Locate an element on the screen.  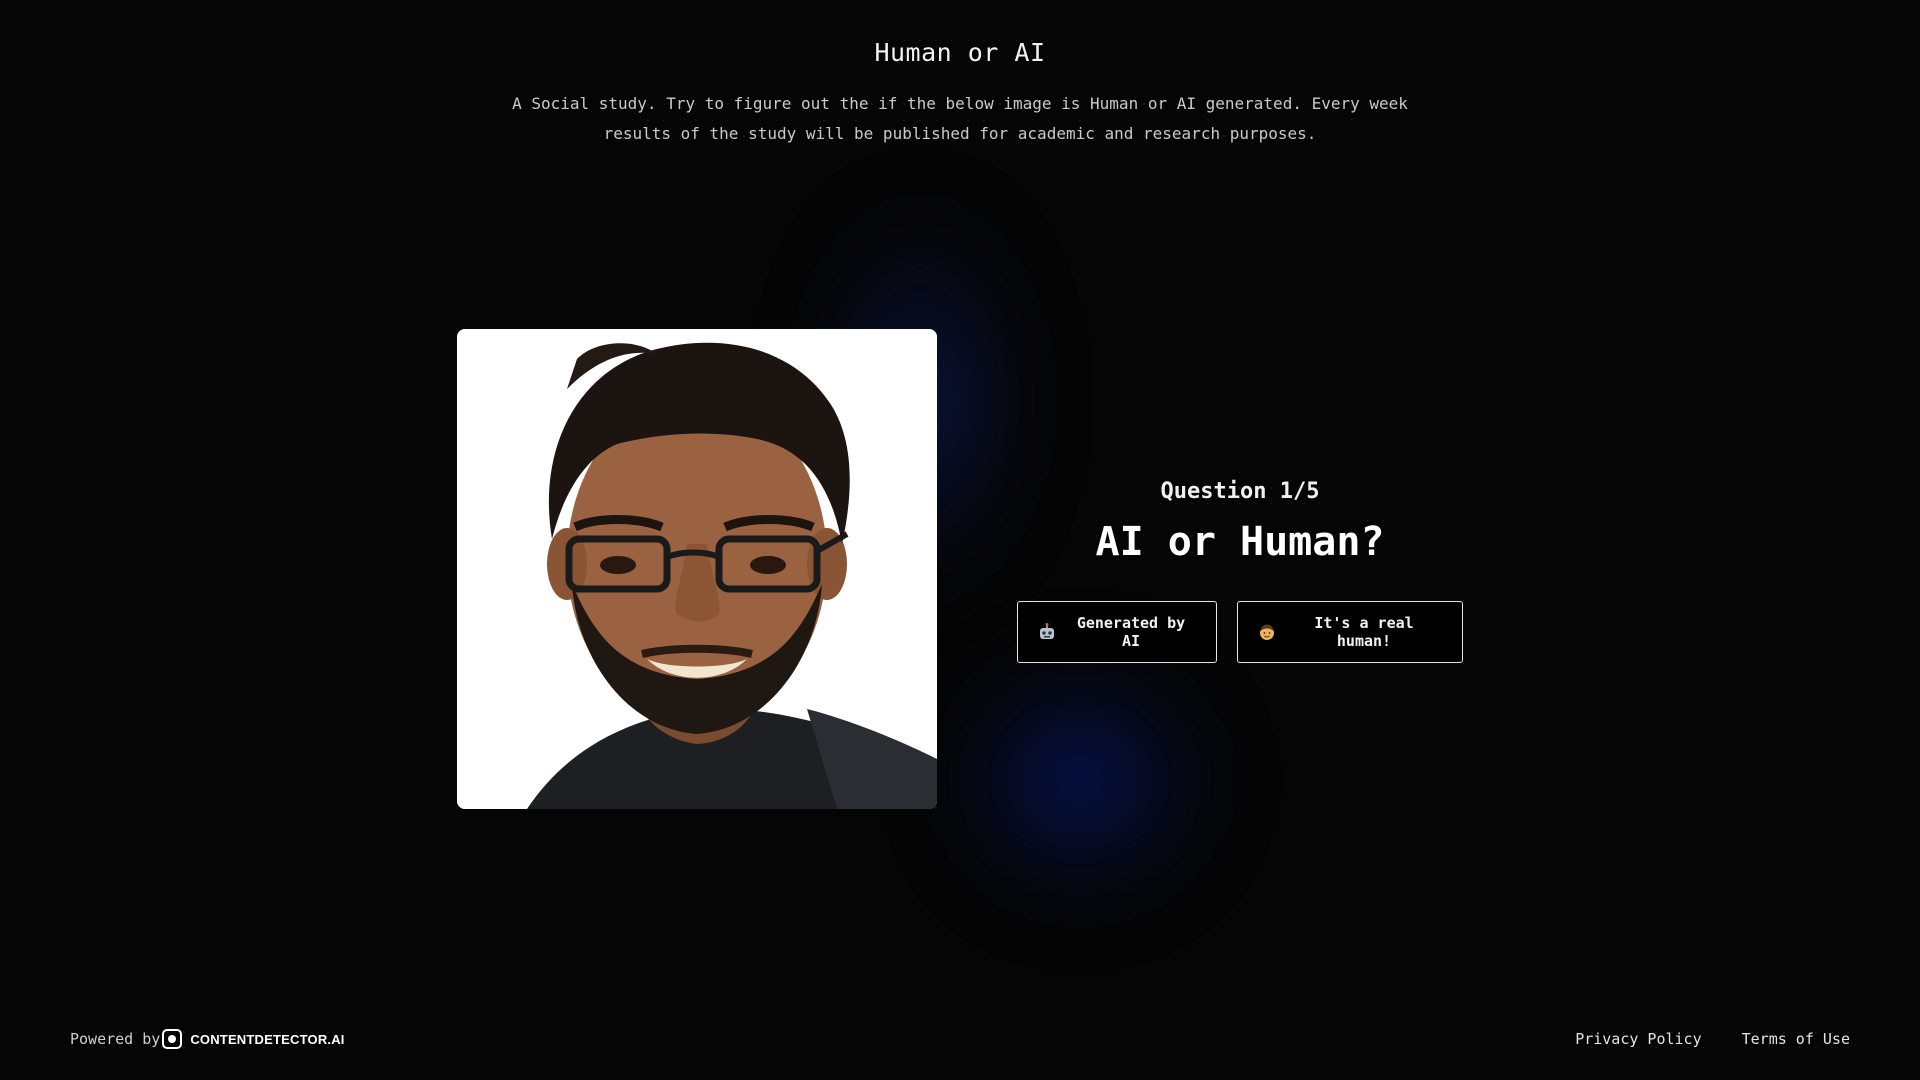
question-counter: Question 1/5 is located at coordinates (1240, 491).